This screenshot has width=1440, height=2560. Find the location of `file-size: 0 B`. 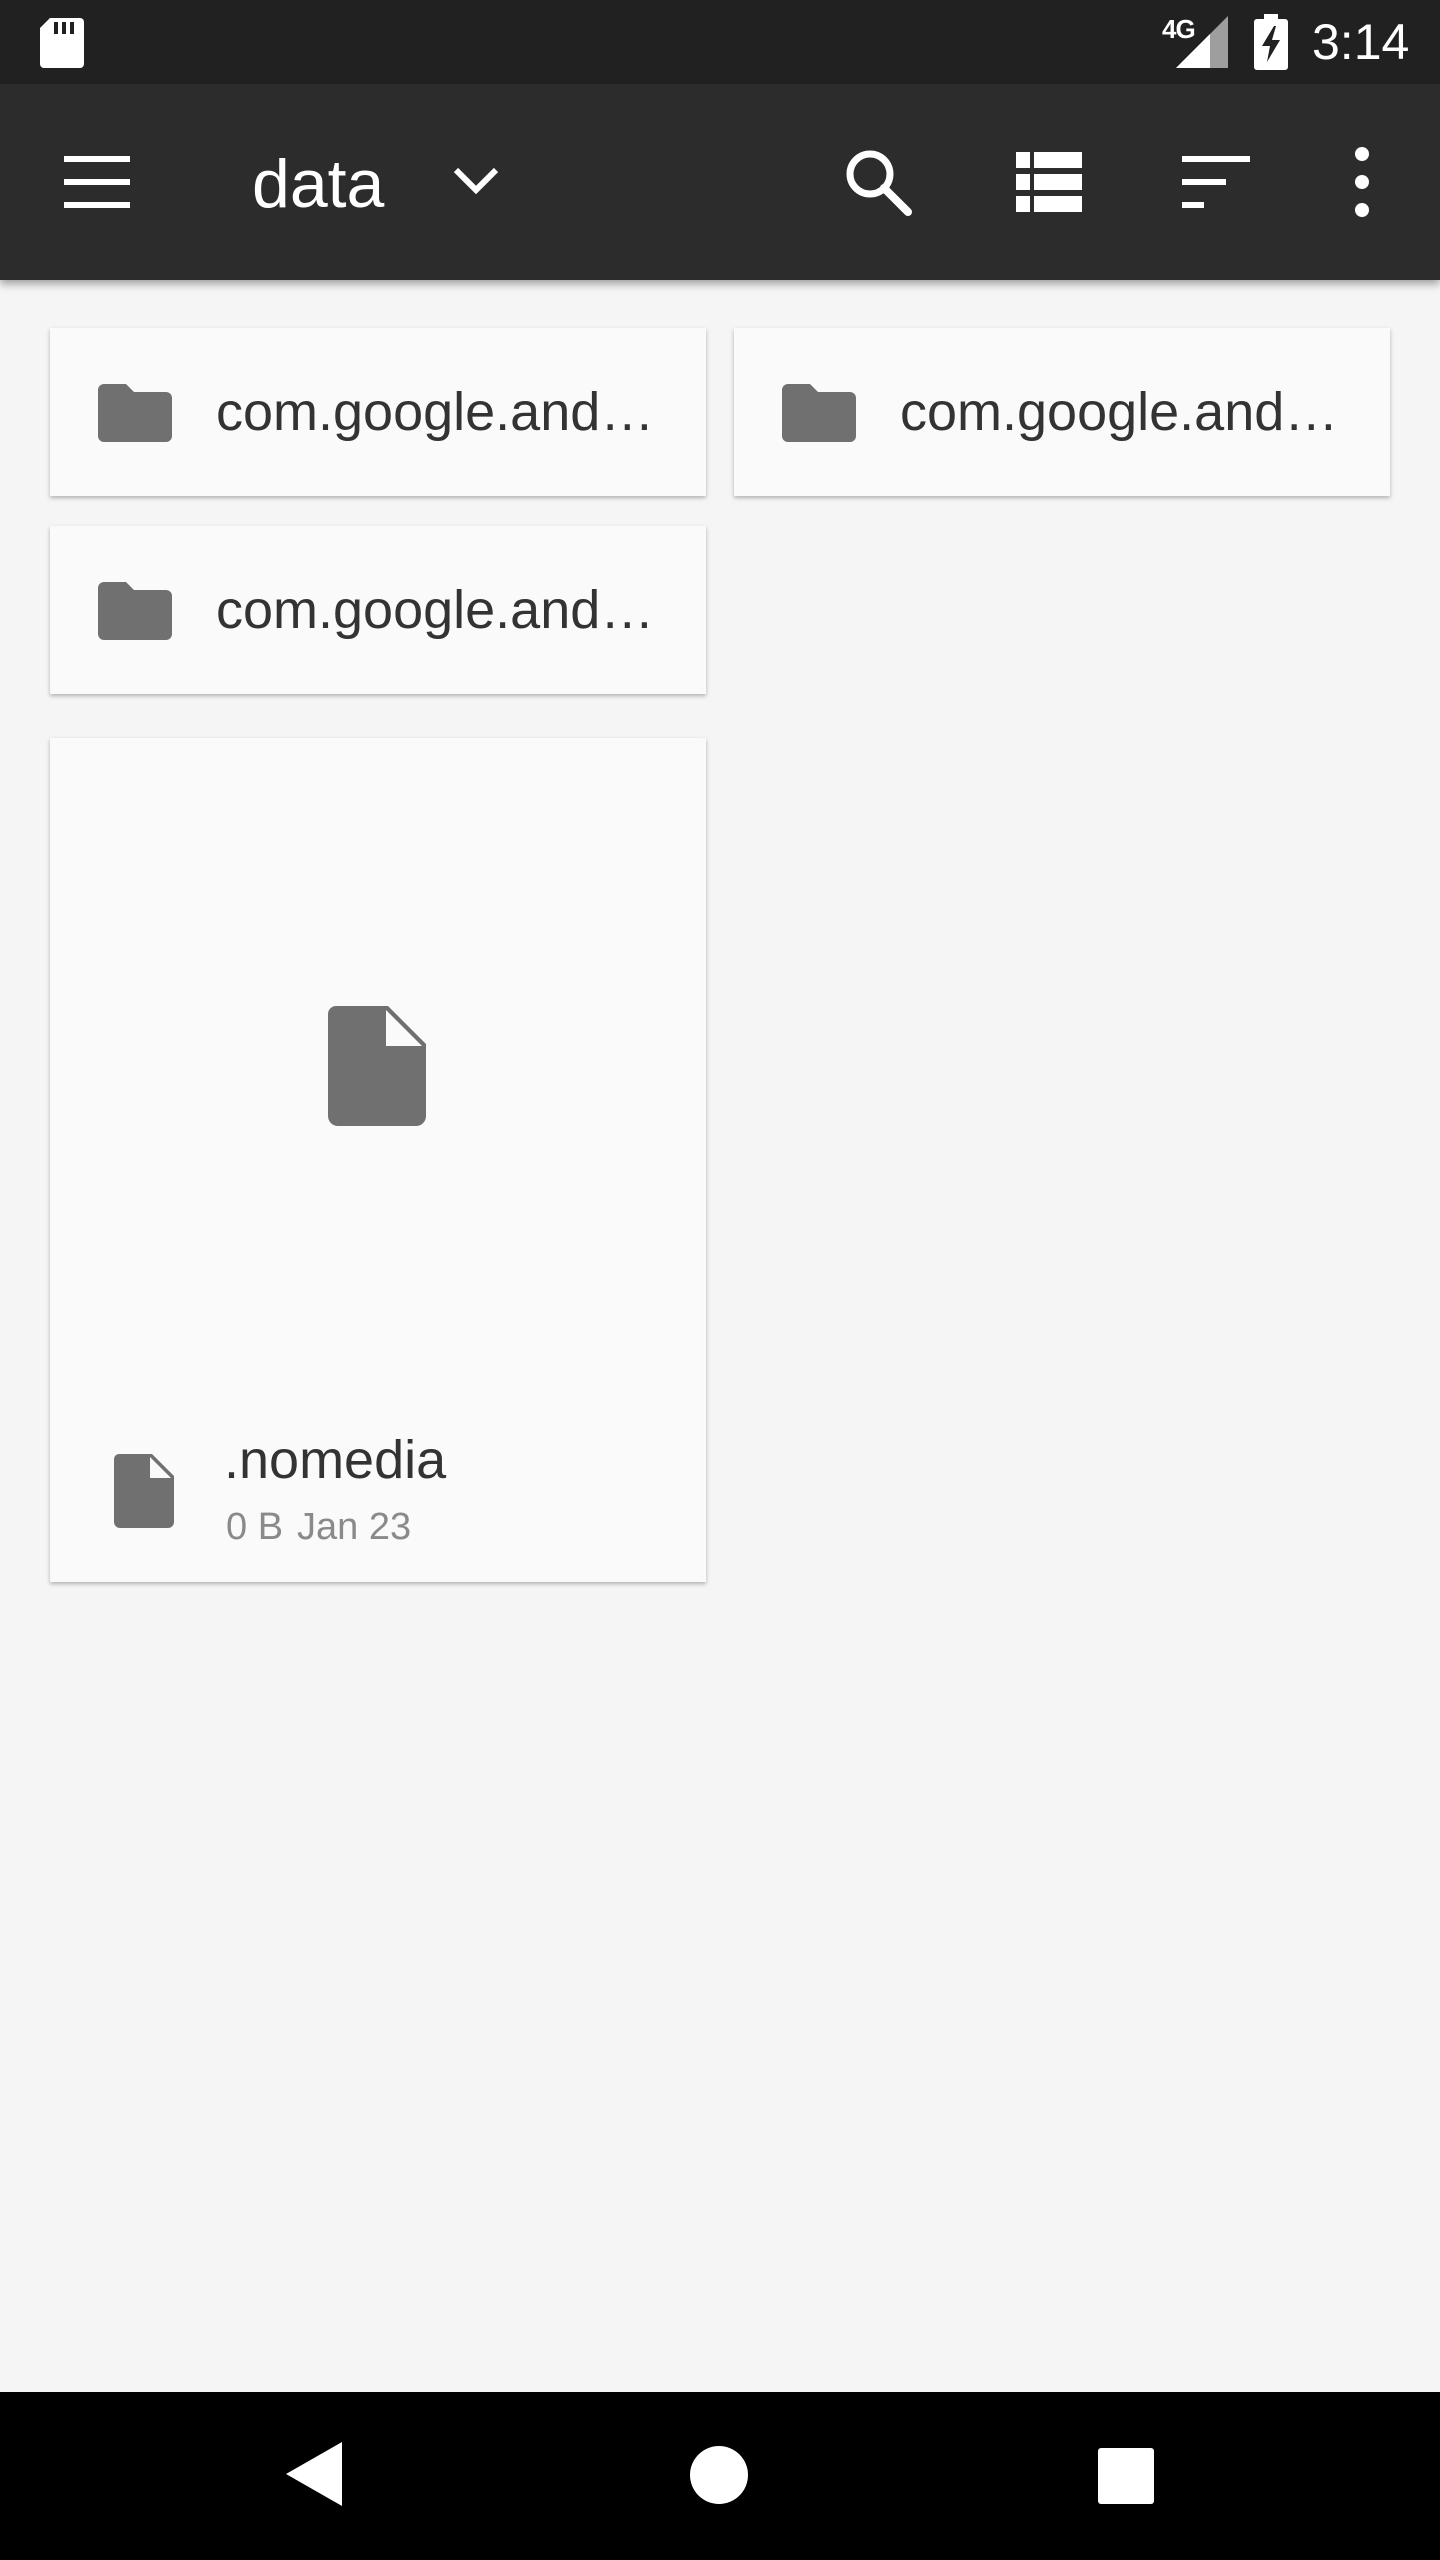

file-size: 0 B is located at coordinates (255, 1527).